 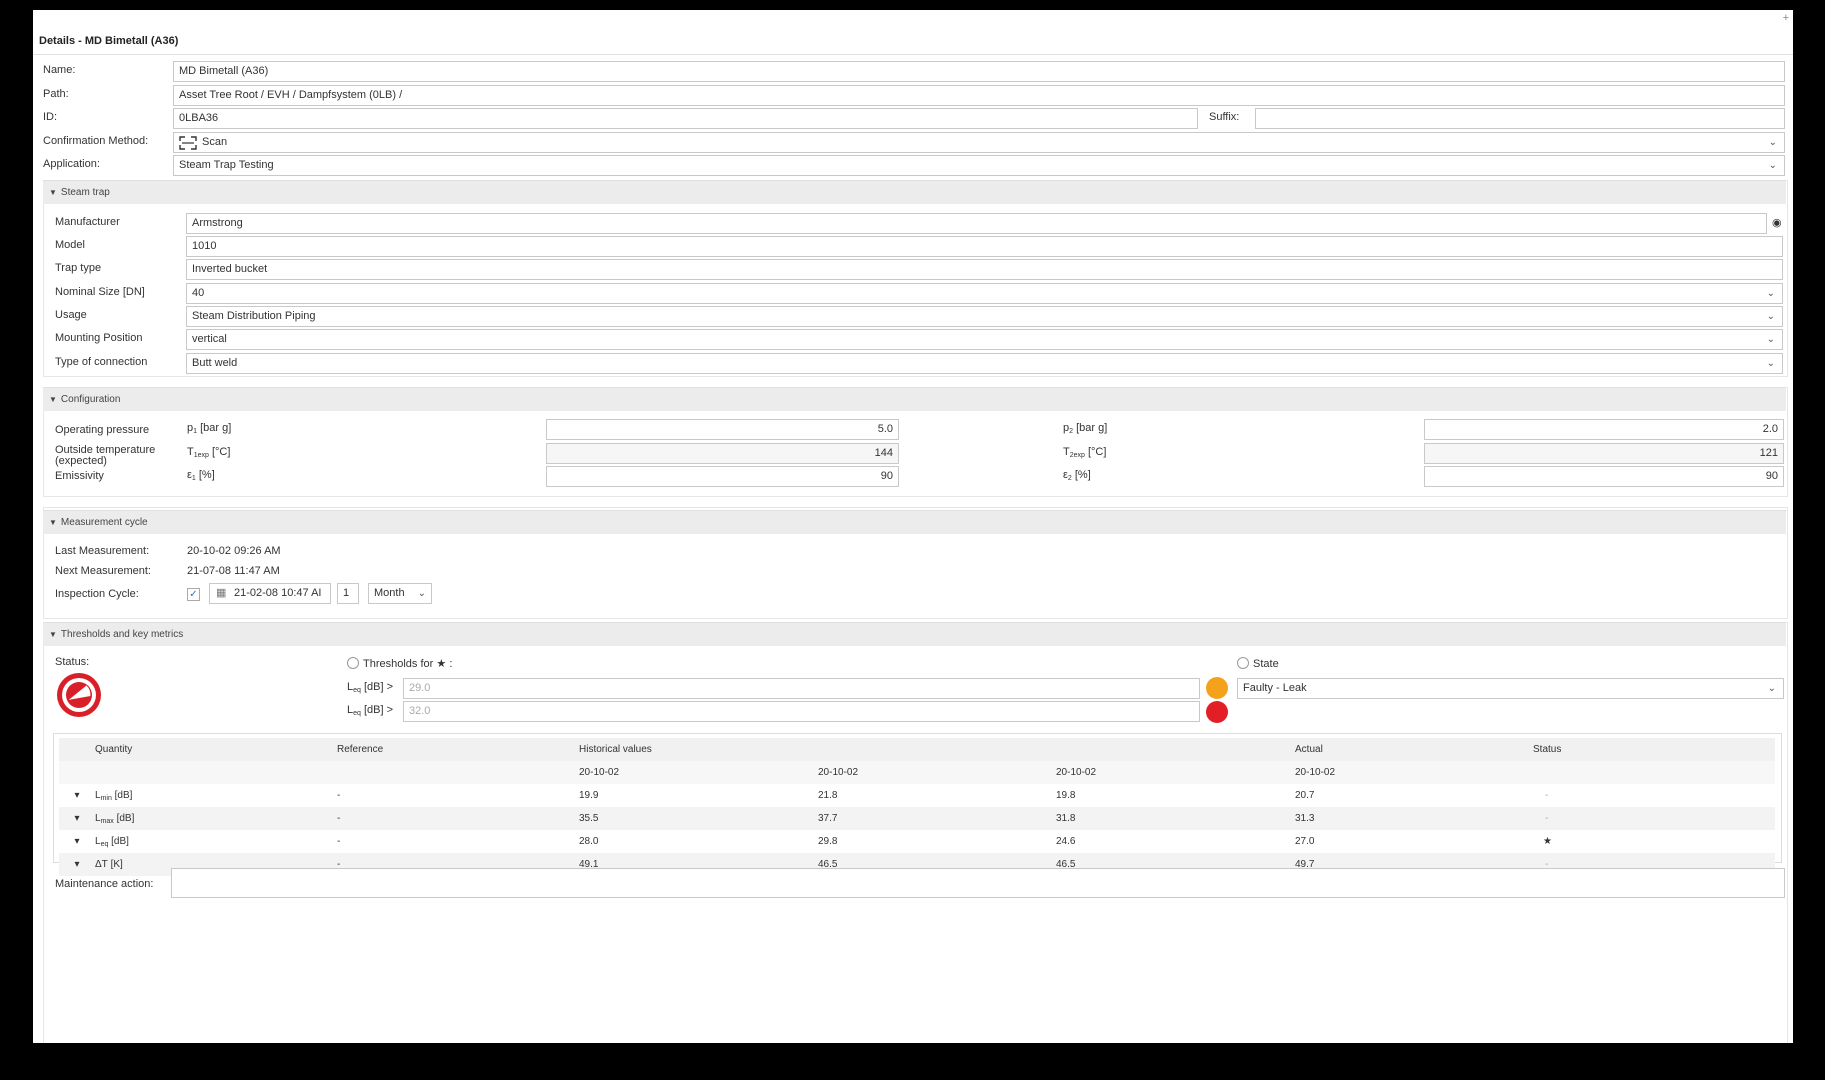 What do you see at coordinates (79, 696) in the screenshot?
I see `status-fault-icon` at bounding box center [79, 696].